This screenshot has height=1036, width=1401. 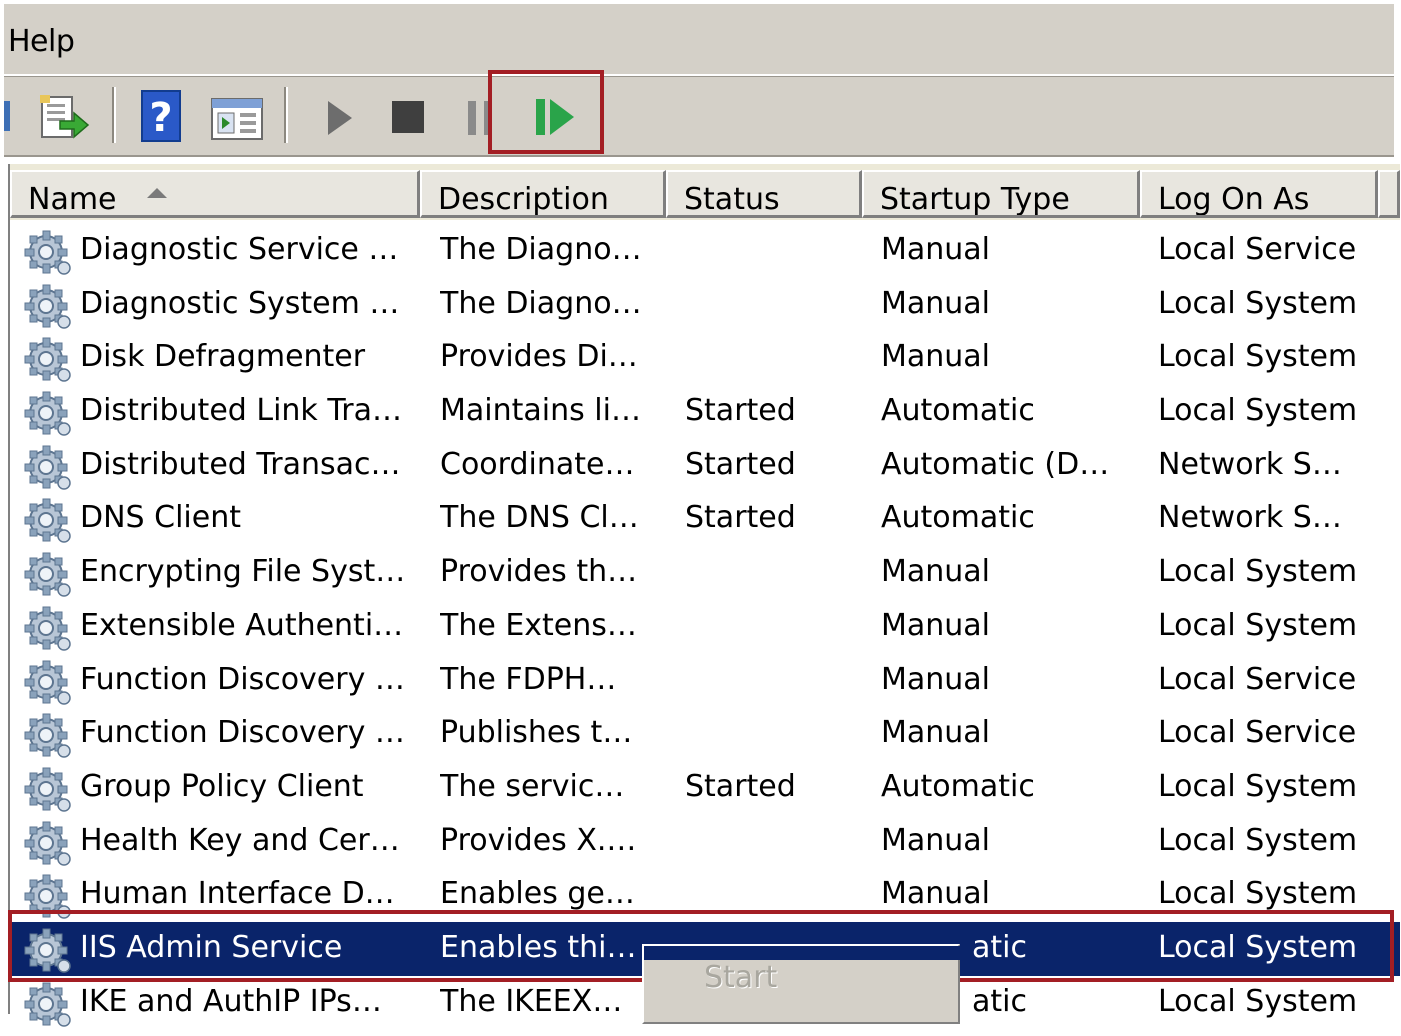 I want to click on help-icon: ?, so click(x=162, y=118).